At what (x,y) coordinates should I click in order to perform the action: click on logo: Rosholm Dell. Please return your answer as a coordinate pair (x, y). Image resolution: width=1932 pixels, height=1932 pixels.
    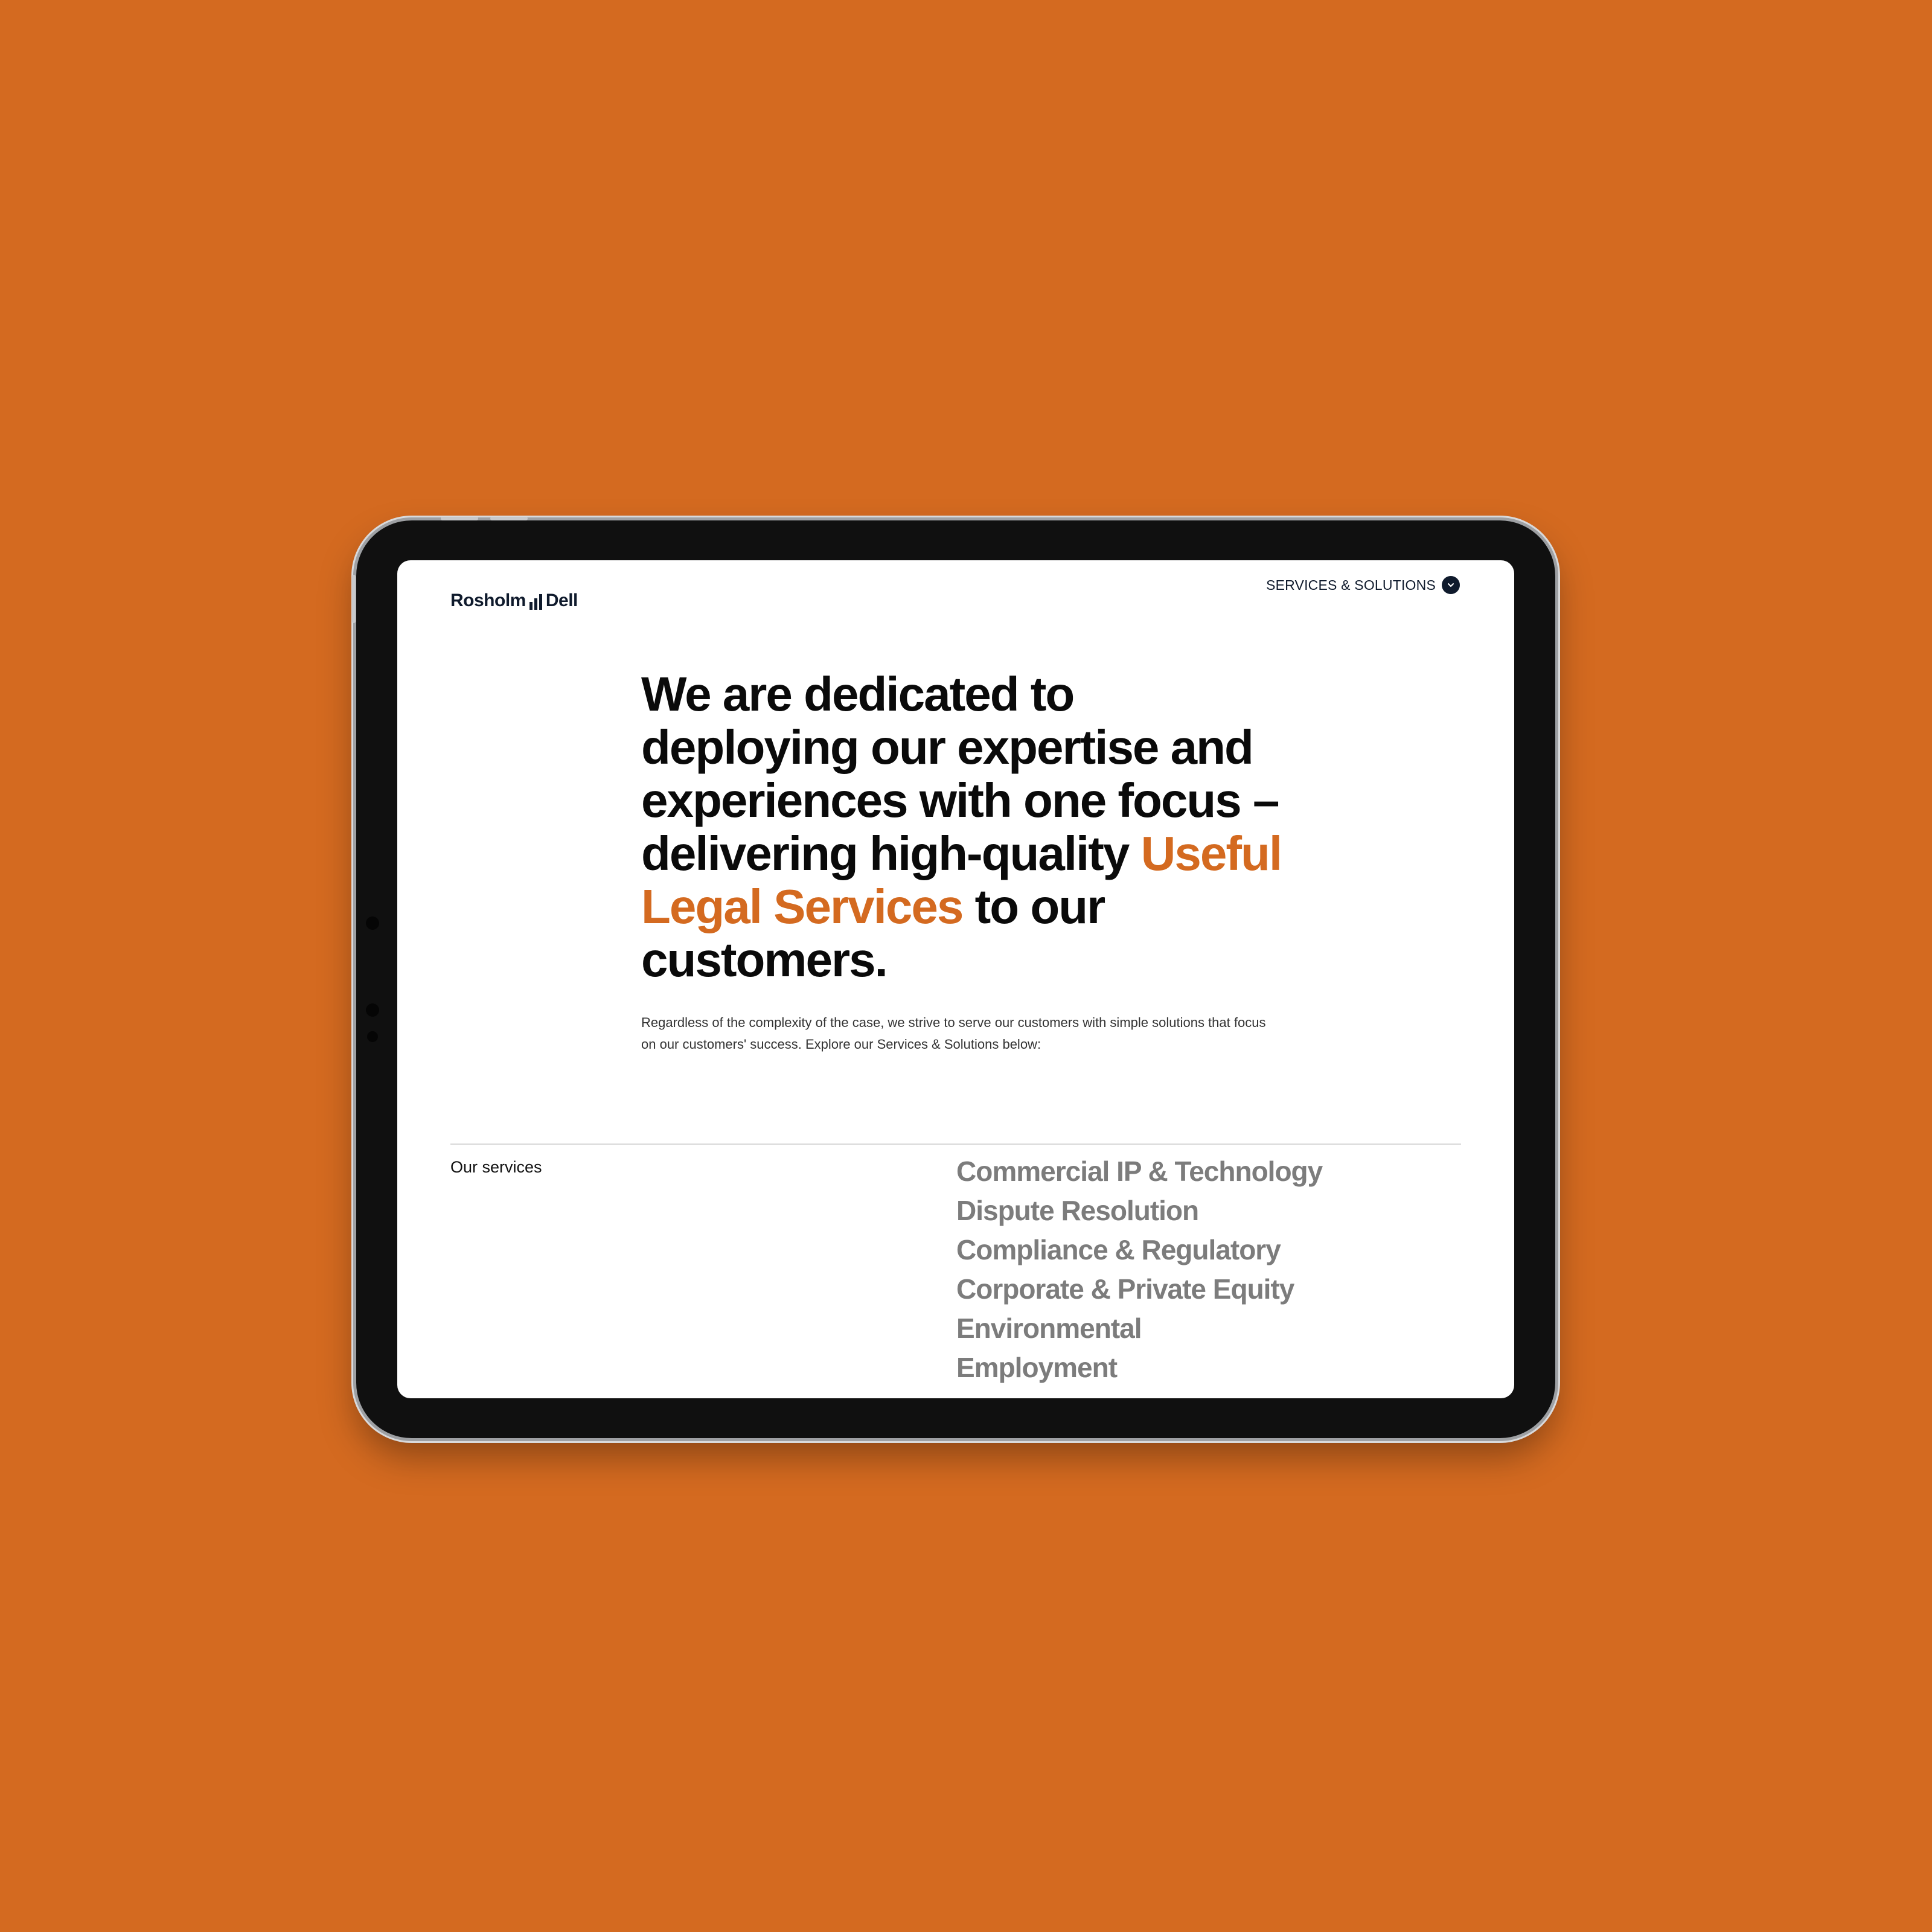
    Looking at the image, I should click on (514, 601).